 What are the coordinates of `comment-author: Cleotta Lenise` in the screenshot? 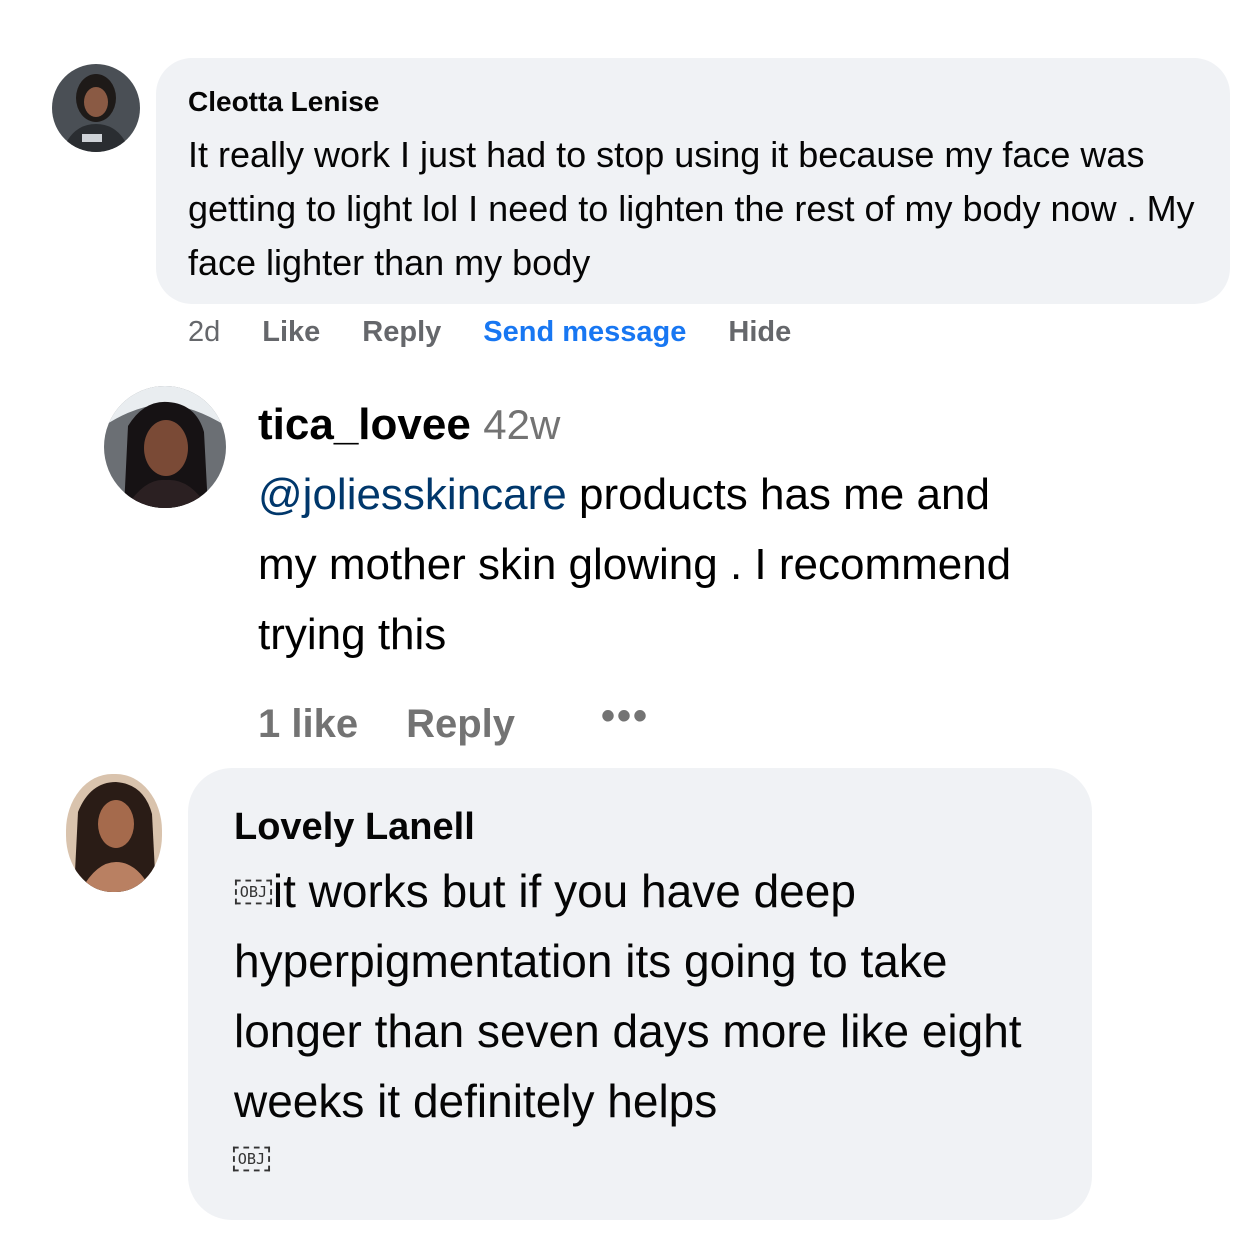 It's located at (283, 102).